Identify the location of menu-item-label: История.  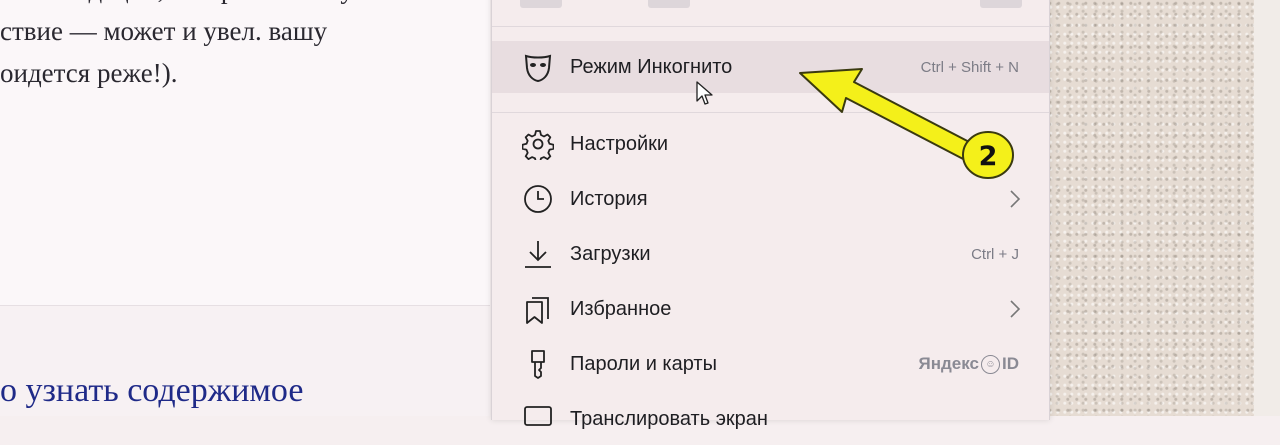
(609, 198).